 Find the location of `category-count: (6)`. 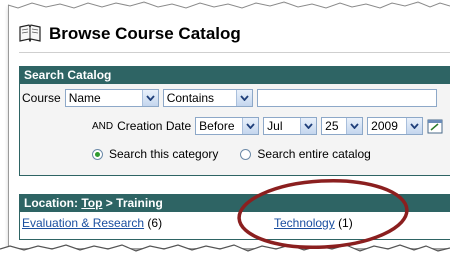

category-count: (6) is located at coordinates (155, 223).